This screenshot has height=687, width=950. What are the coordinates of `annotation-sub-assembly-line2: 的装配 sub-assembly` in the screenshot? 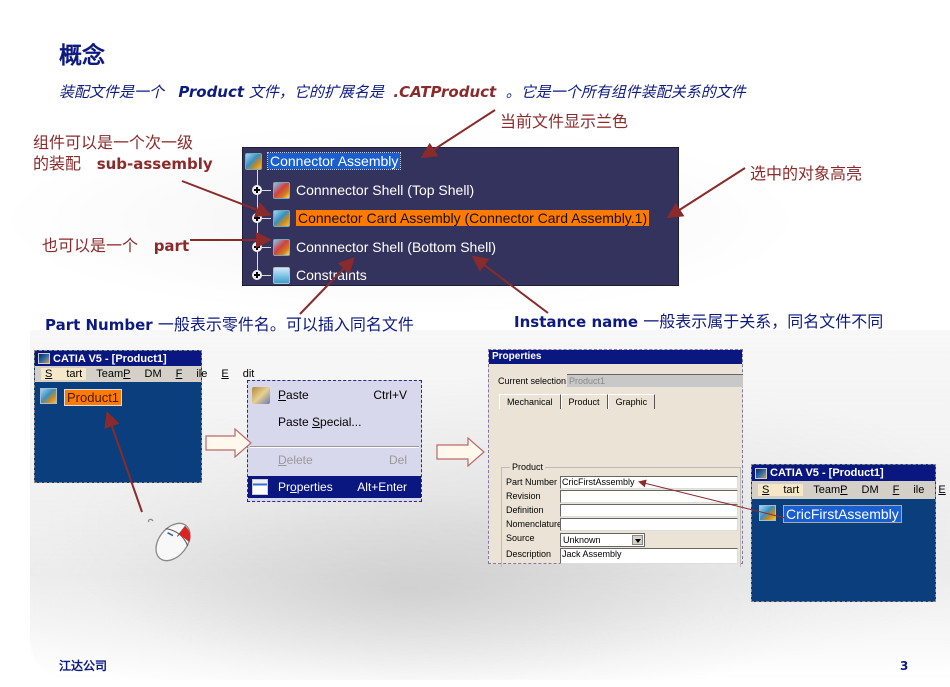 It's located at (123, 162).